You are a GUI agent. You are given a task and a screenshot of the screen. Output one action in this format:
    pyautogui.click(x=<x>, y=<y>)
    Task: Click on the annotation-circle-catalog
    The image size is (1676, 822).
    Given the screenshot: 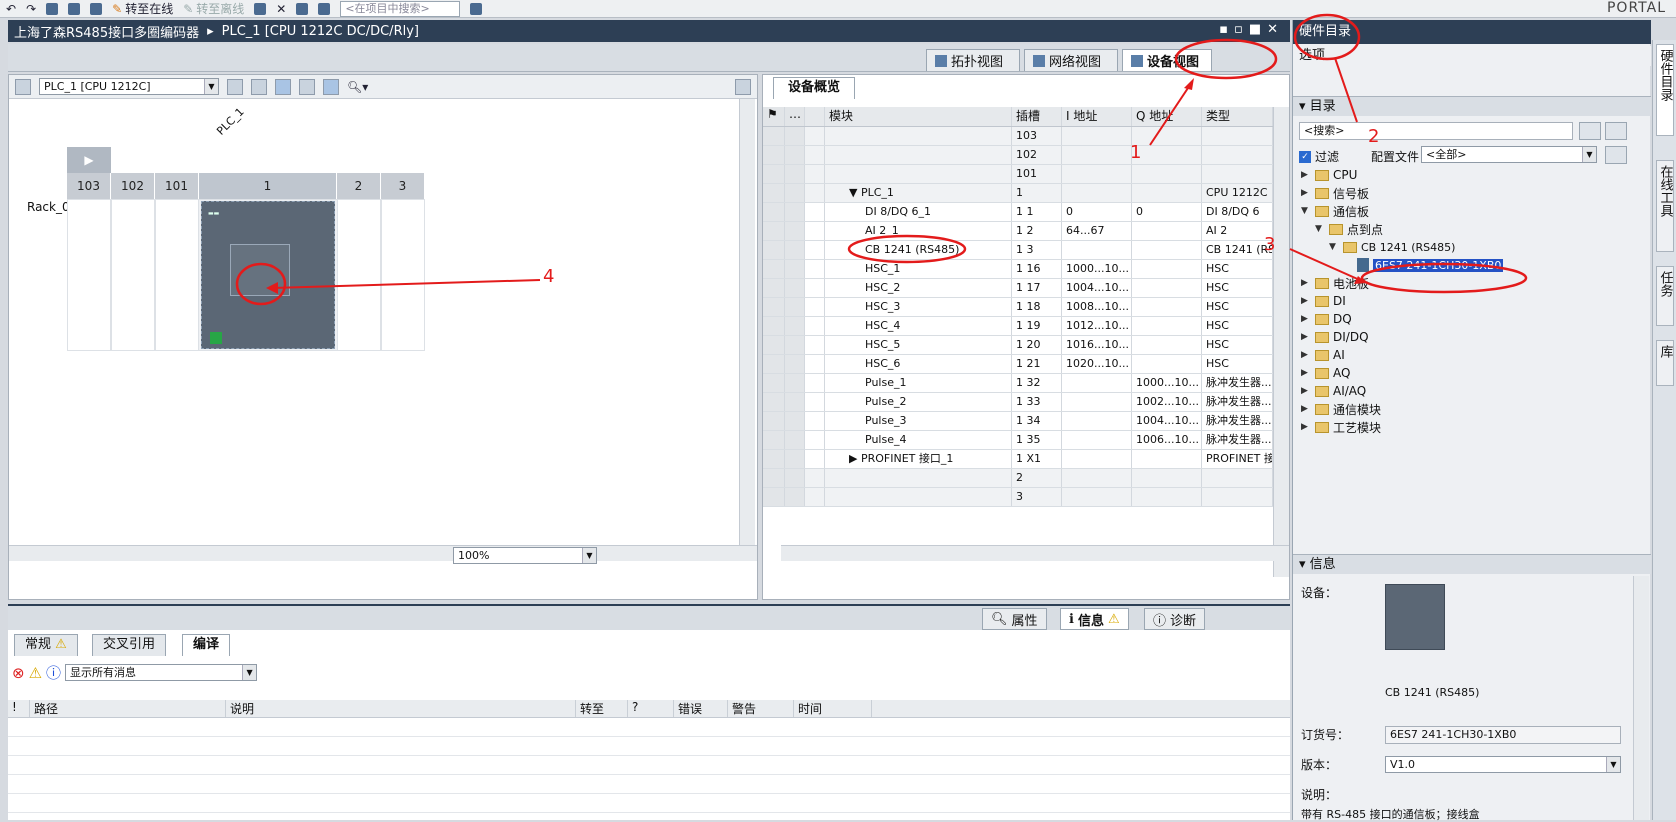 What is the action you would take?
    pyautogui.click(x=1327, y=37)
    